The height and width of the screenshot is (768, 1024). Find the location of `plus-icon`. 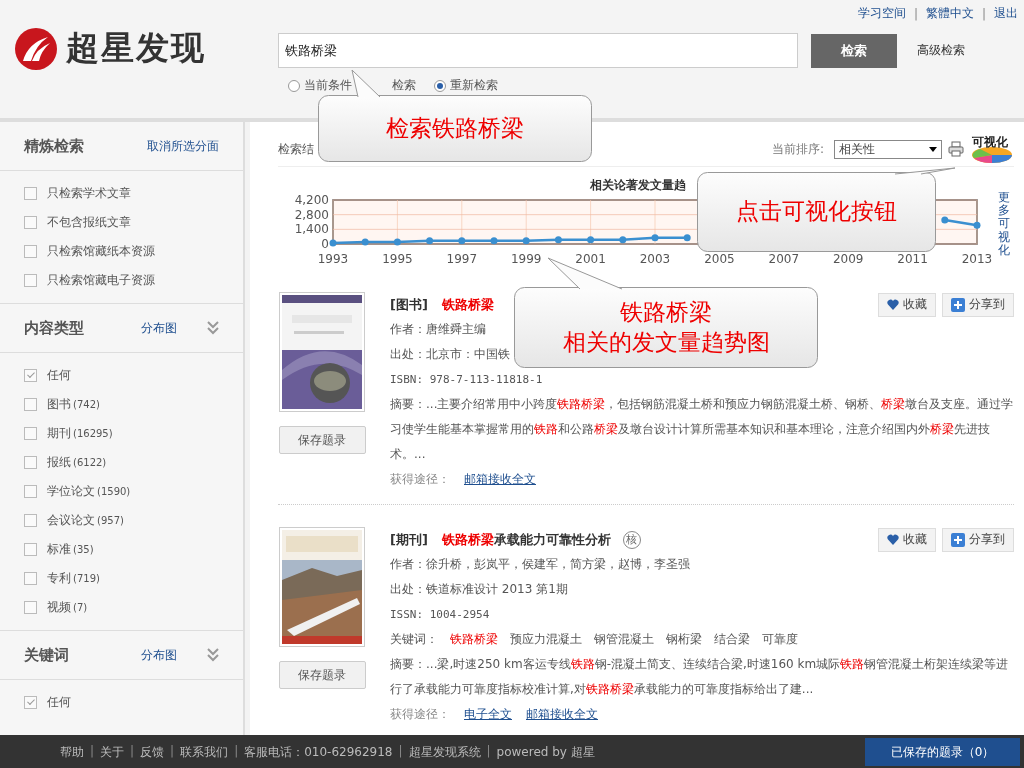

plus-icon is located at coordinates (958, 539).